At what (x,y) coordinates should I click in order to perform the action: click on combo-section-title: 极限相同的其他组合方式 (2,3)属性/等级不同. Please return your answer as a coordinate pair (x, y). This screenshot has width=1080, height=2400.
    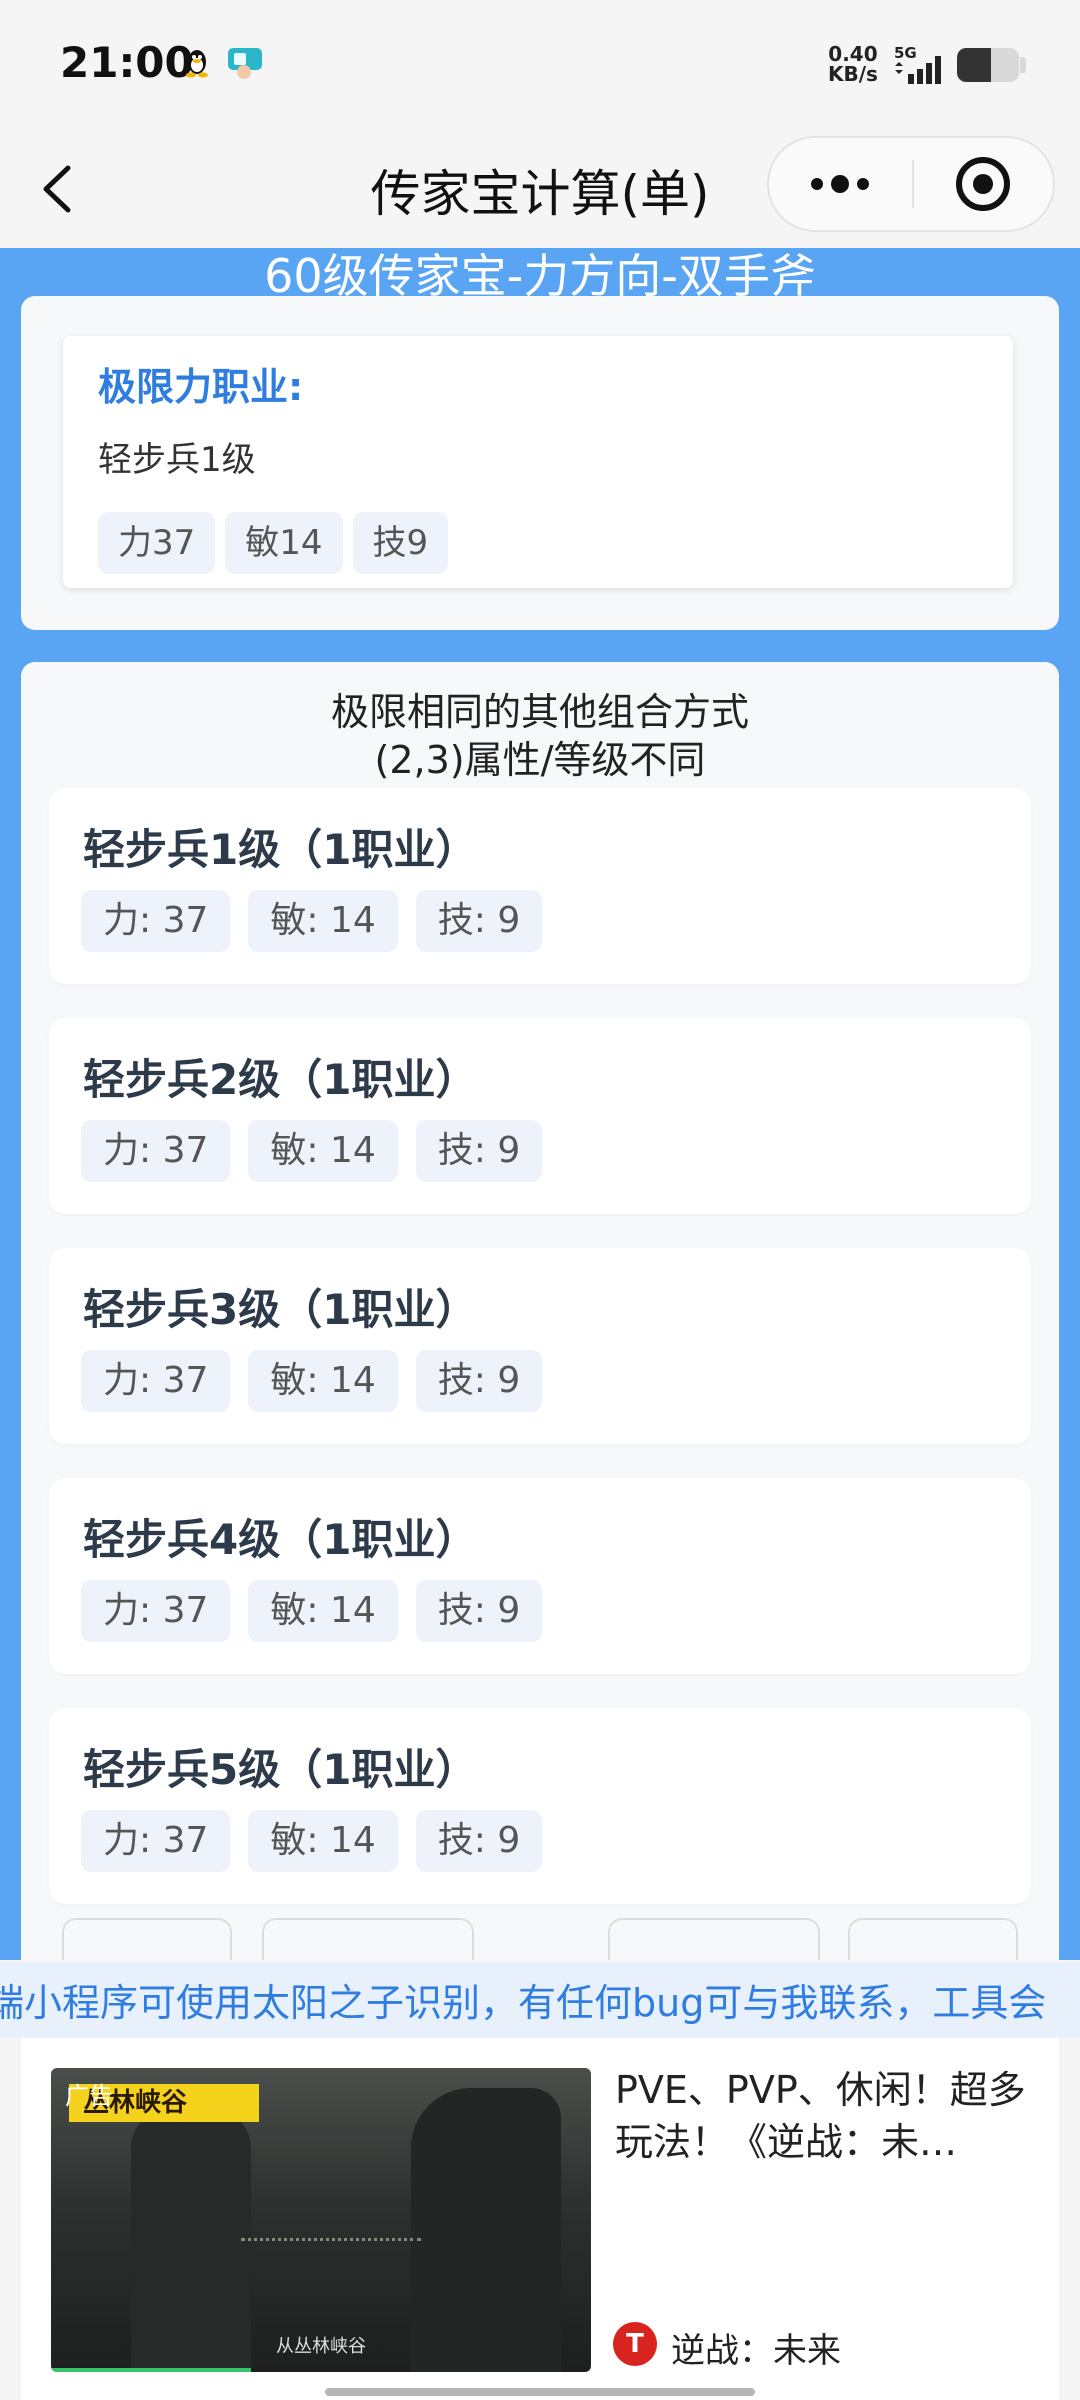
    Looking at the image, I should click on (540, 736).